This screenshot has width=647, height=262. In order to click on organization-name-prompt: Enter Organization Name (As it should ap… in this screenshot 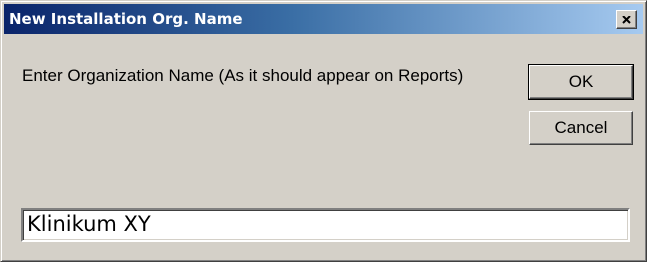, I will do `click(243, 75)`.